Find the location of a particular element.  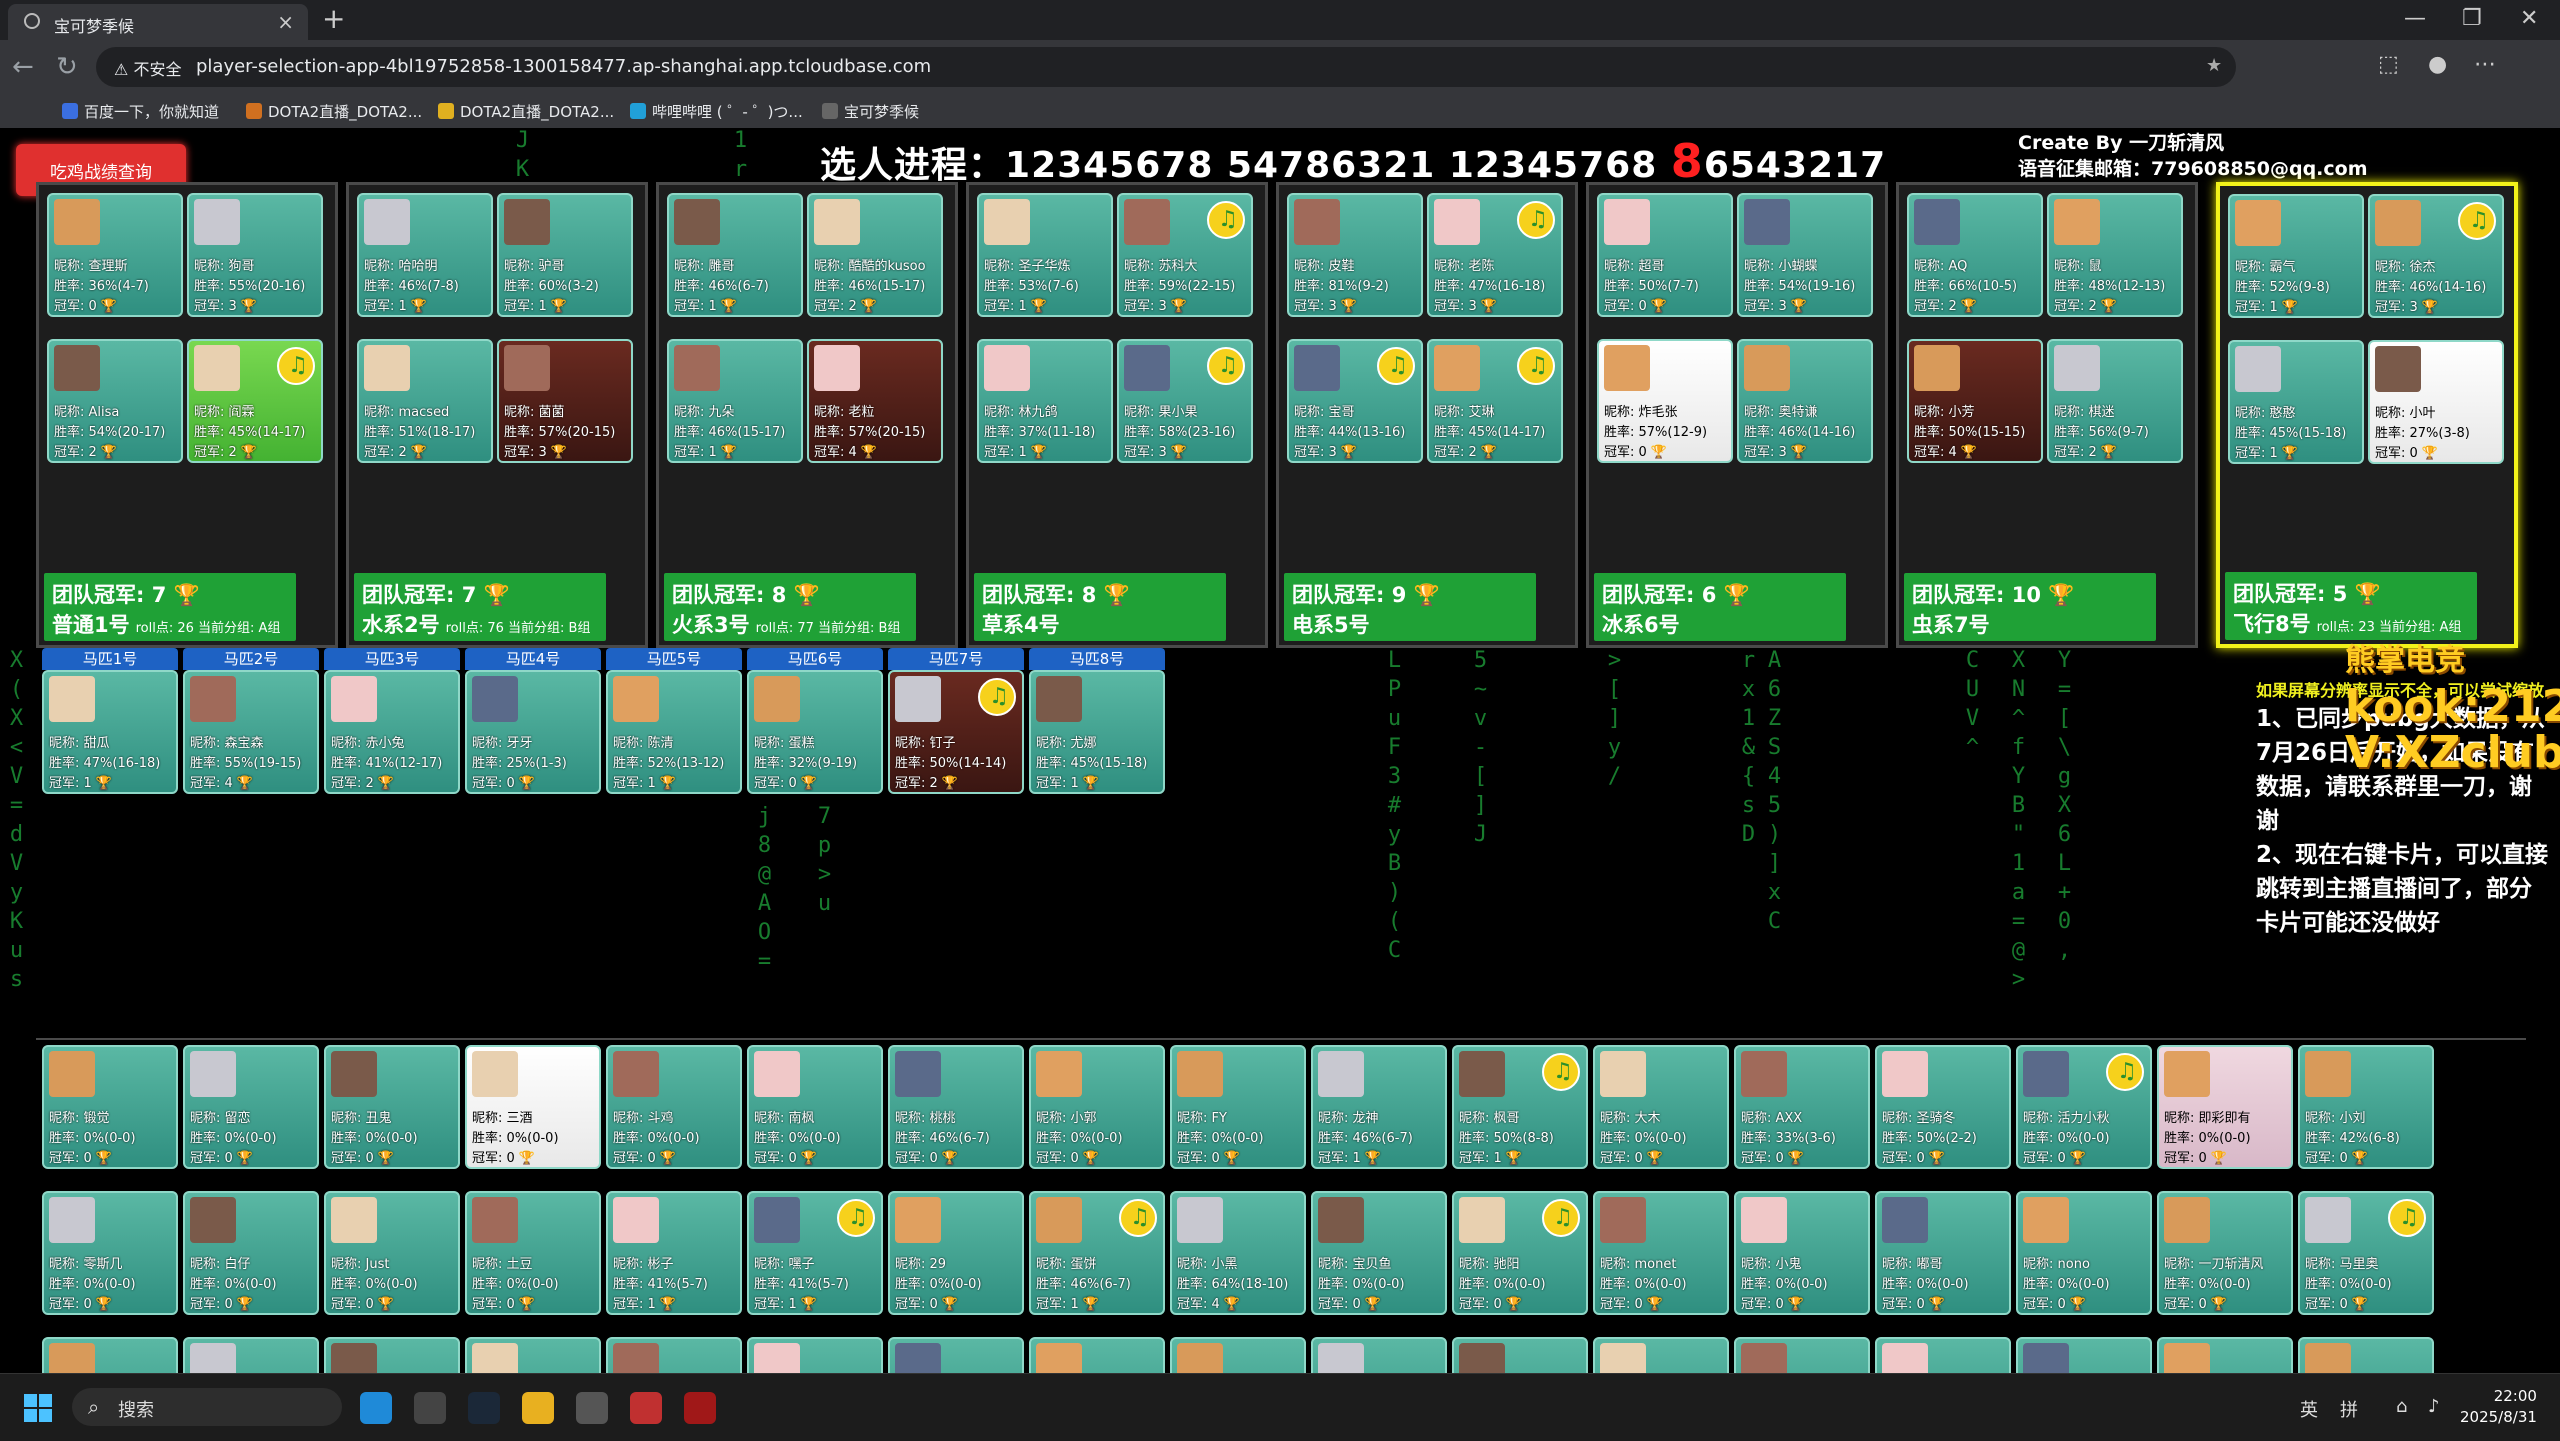

player-card: 昵称: 小鬼 胜率: 0%(0-0) 冠军: 0 🏆 is located at coordinates (1802, 1253).